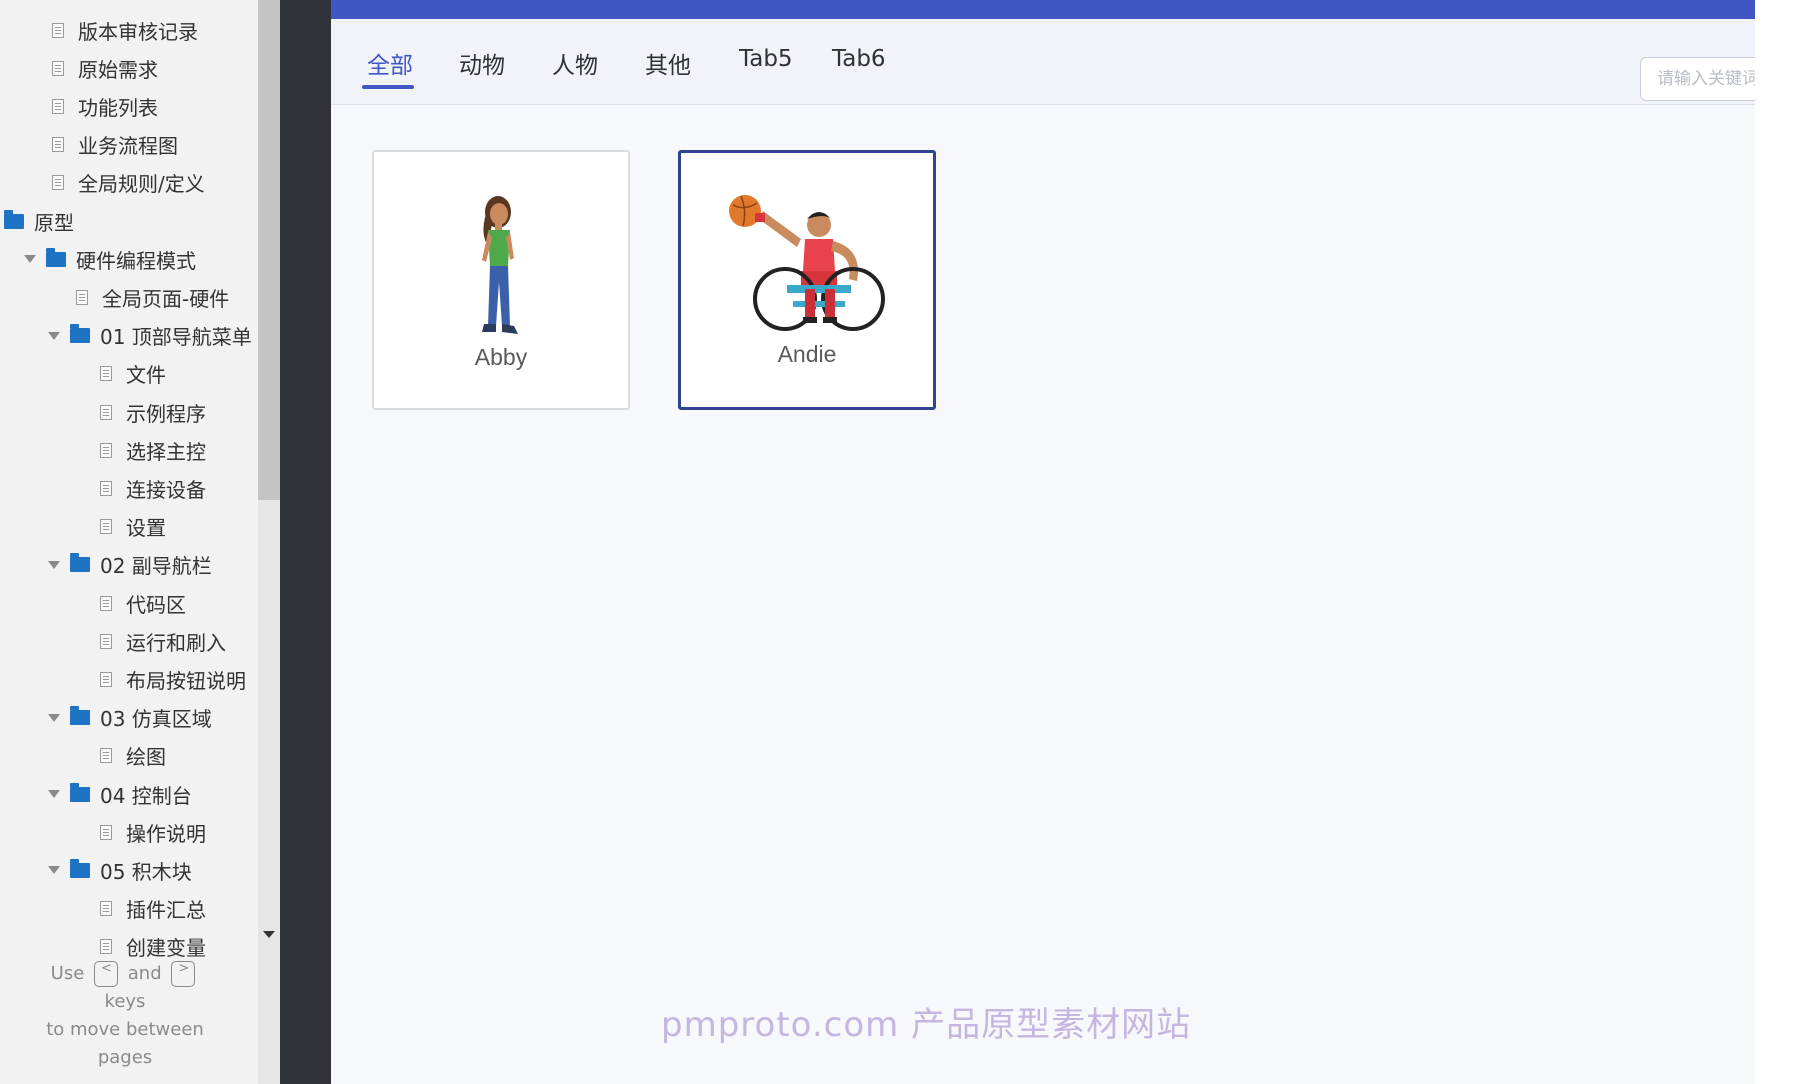 This screenshot has width=1796, height=1084. I want to click on andie-sprite-icon, so click(807, 263).